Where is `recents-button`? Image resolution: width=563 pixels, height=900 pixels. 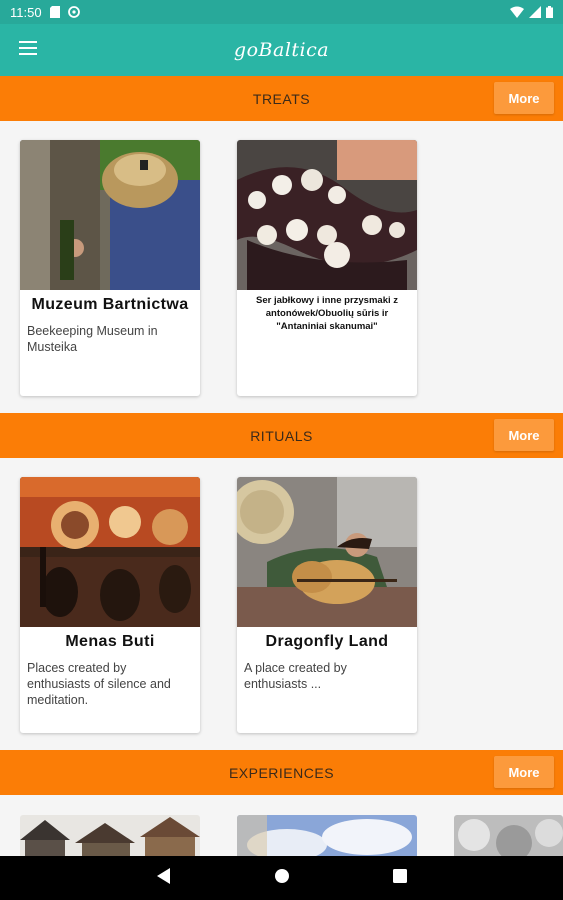 recents-button is located at coordinates (400, 878).